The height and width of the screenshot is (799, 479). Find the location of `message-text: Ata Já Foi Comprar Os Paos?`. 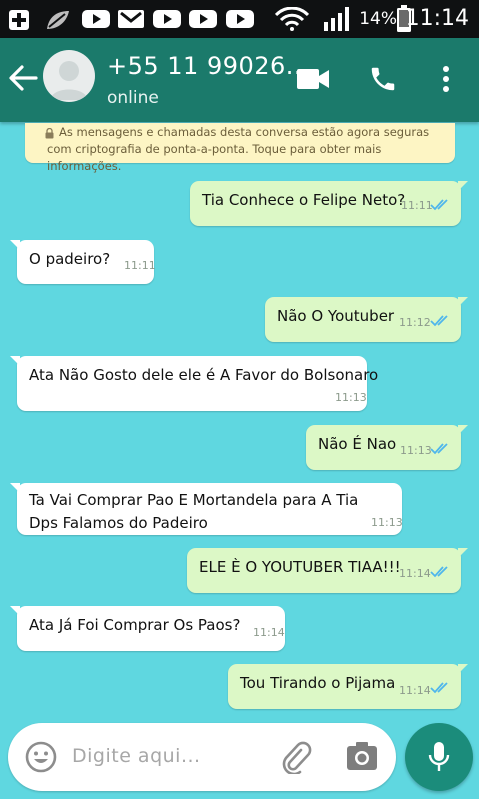

message-text: Ata Já Foi Comprar Os Paos? is located at coordinates (135, 625).